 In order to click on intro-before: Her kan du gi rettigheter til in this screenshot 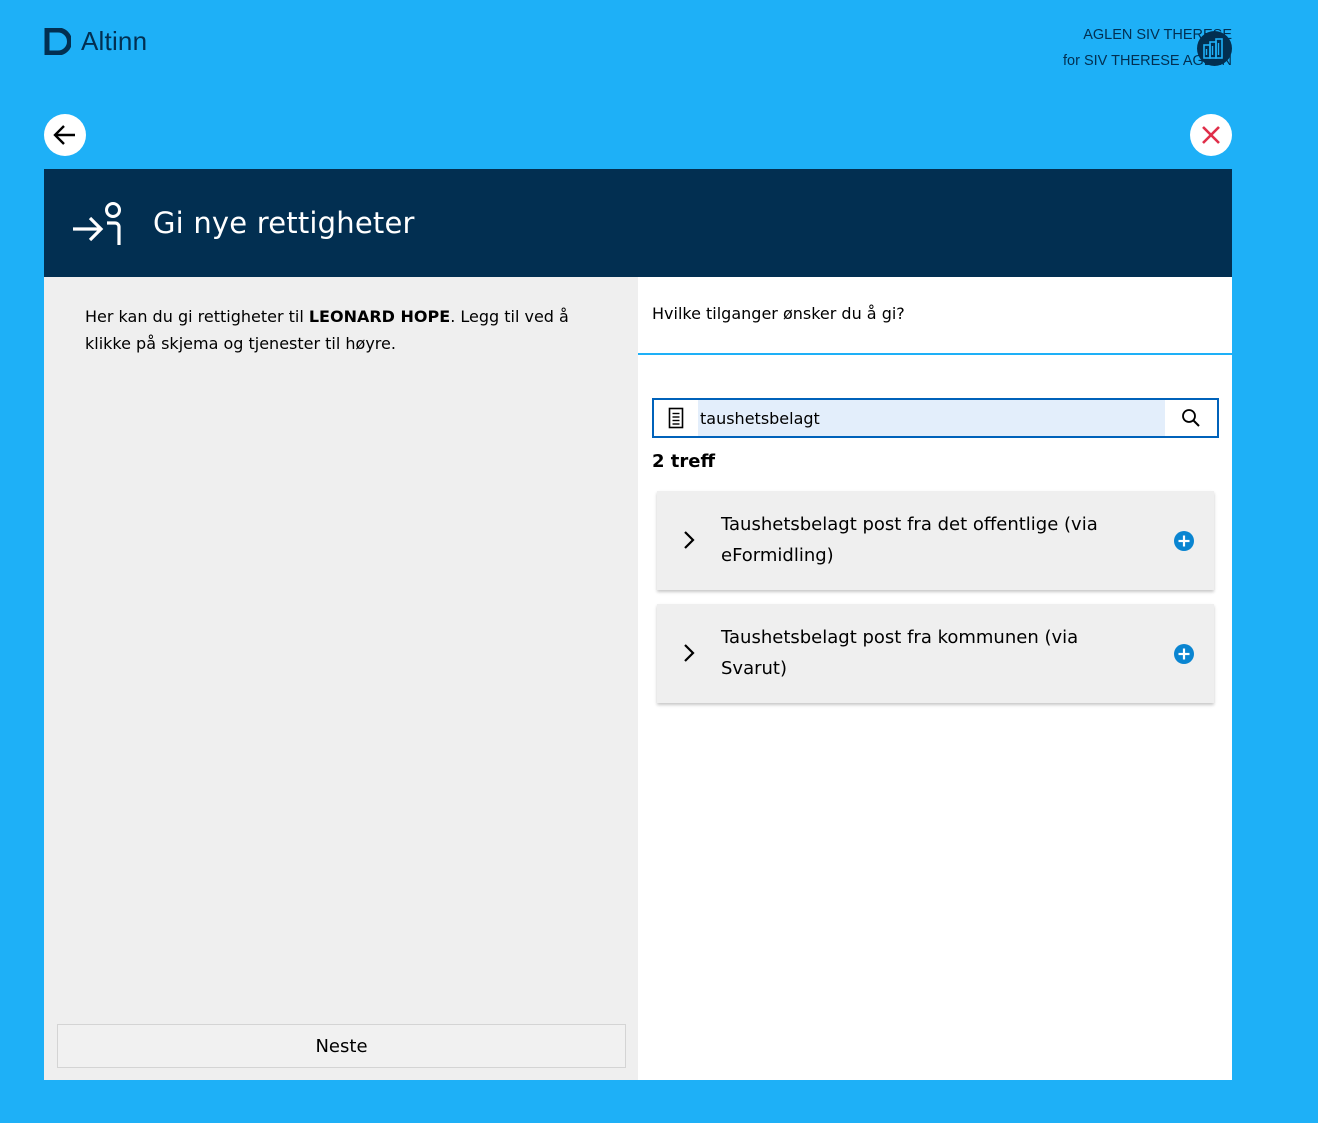, I will do `click(197, 316)`.